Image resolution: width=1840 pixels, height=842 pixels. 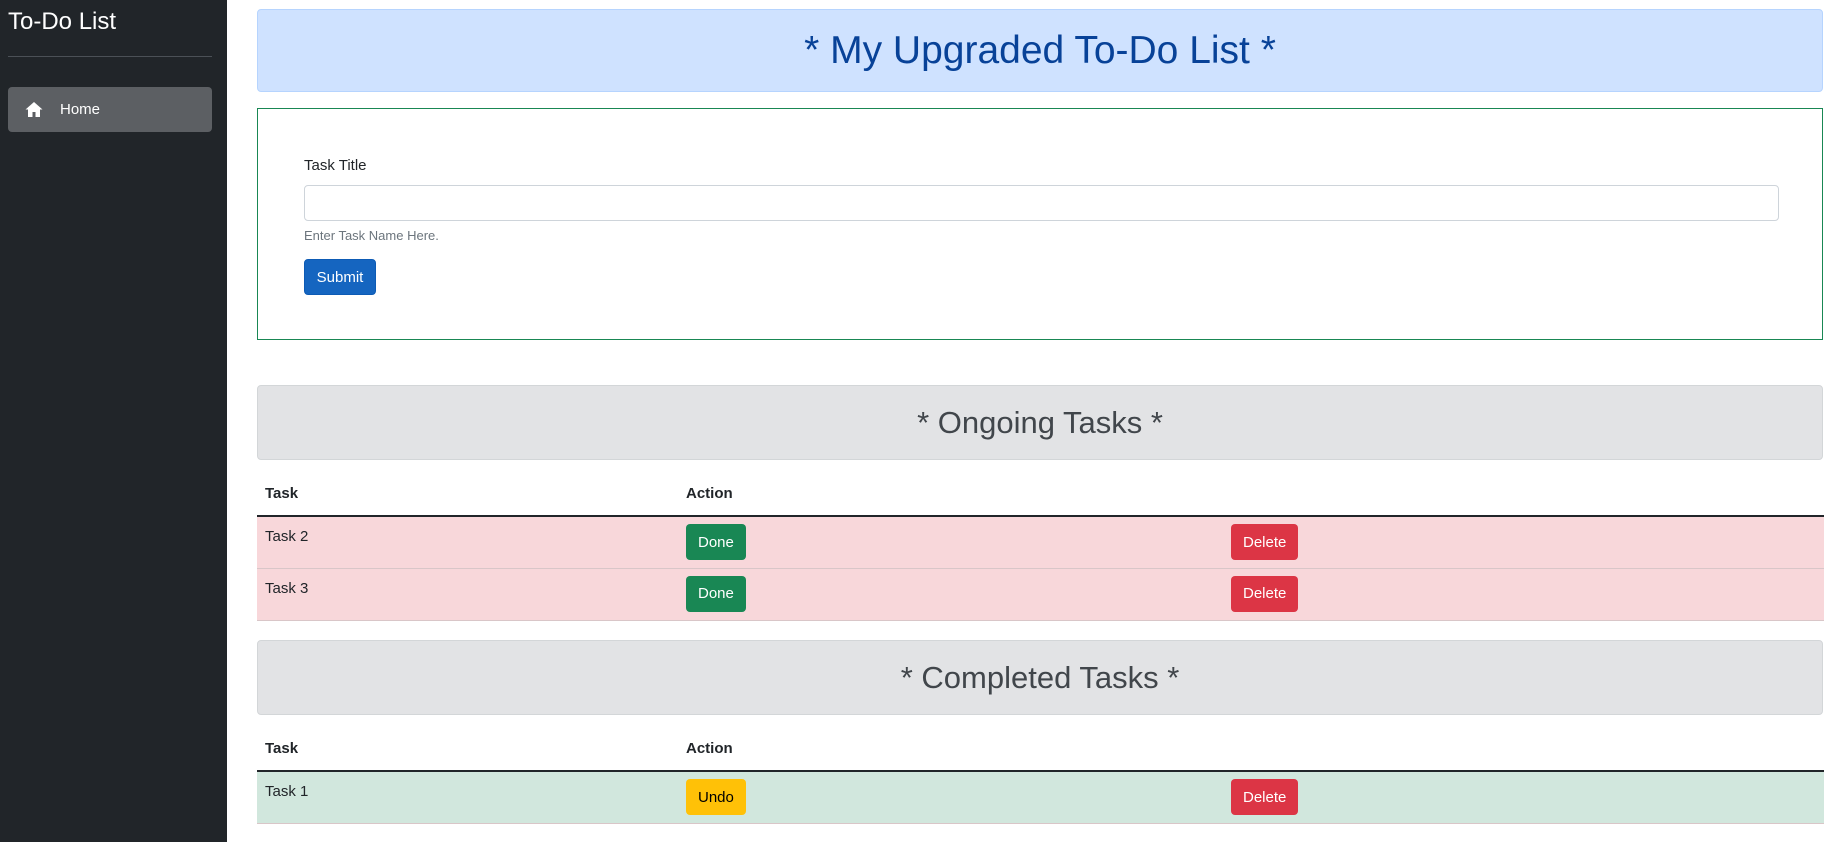 I want to click on home-icon, so click(x=34, y=110).